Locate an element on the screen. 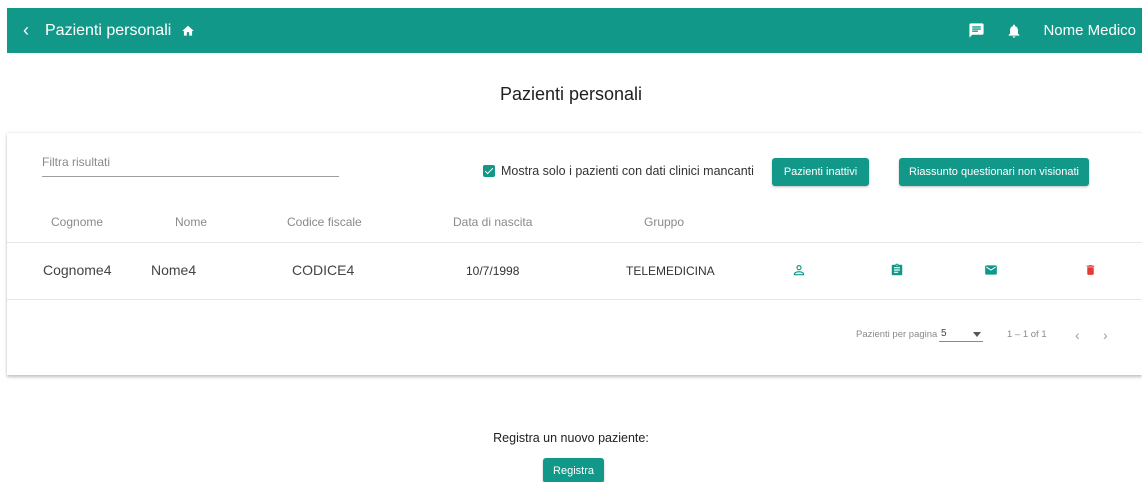  cell-codice-fiscale: CODICE4 is located at coordinates (323, 270).